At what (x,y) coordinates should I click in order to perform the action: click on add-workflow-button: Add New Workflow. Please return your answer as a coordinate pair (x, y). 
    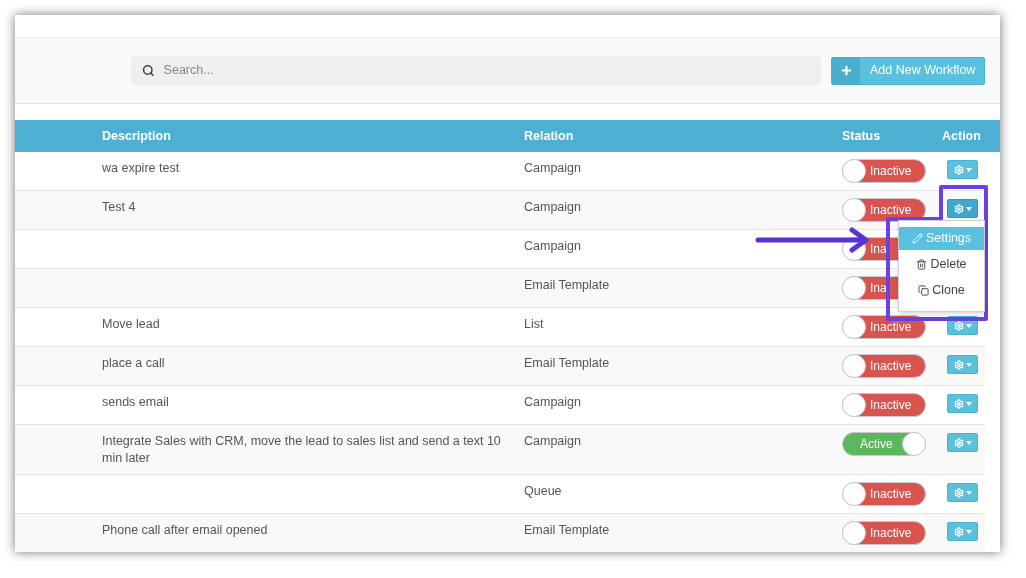
    Looking at the image, I should click on (908, 70).